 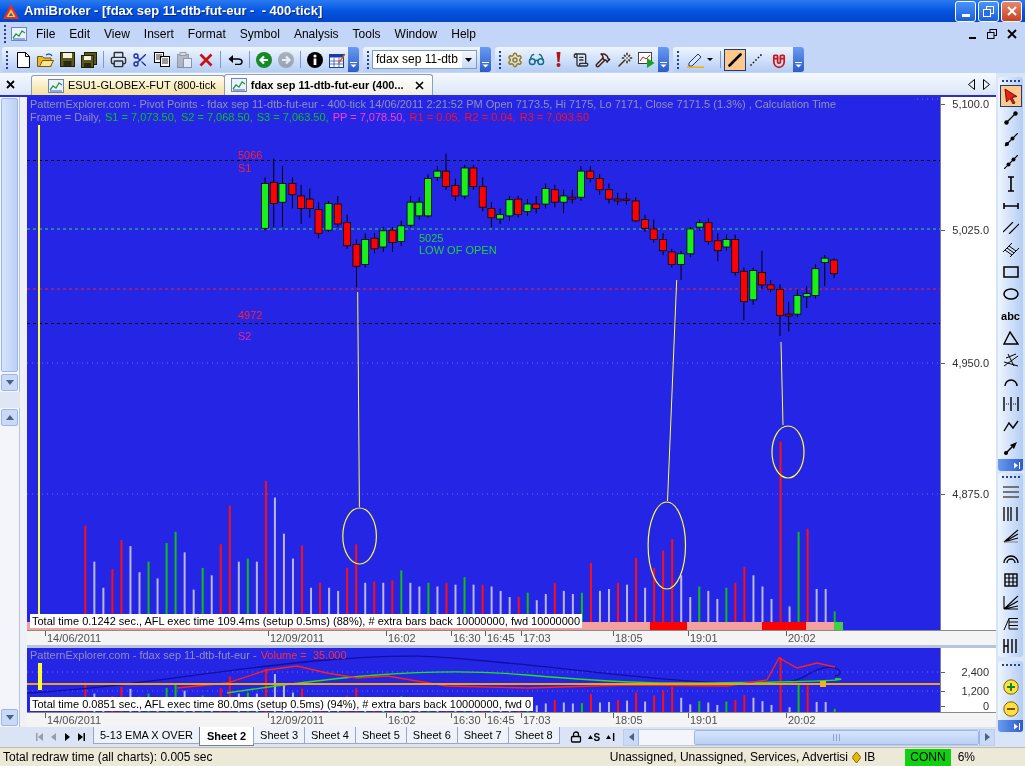 I want to click on minimize-icon, so click(x=965, y=15).